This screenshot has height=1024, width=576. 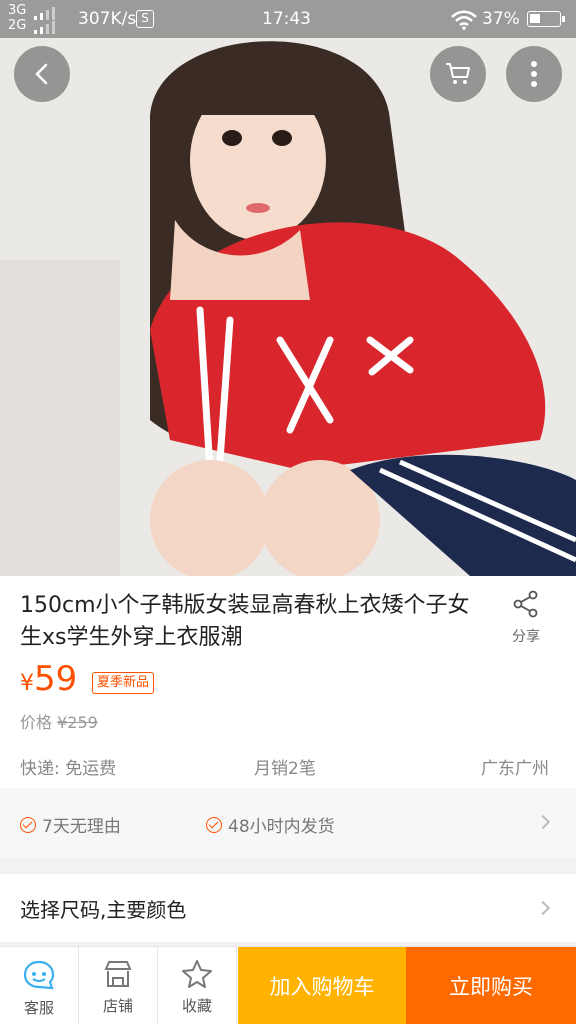 What do you see at coordinates (196, 1006) in the screenshot?
I see `favorite-label: 收藏` at bounding box center [196, 1006].